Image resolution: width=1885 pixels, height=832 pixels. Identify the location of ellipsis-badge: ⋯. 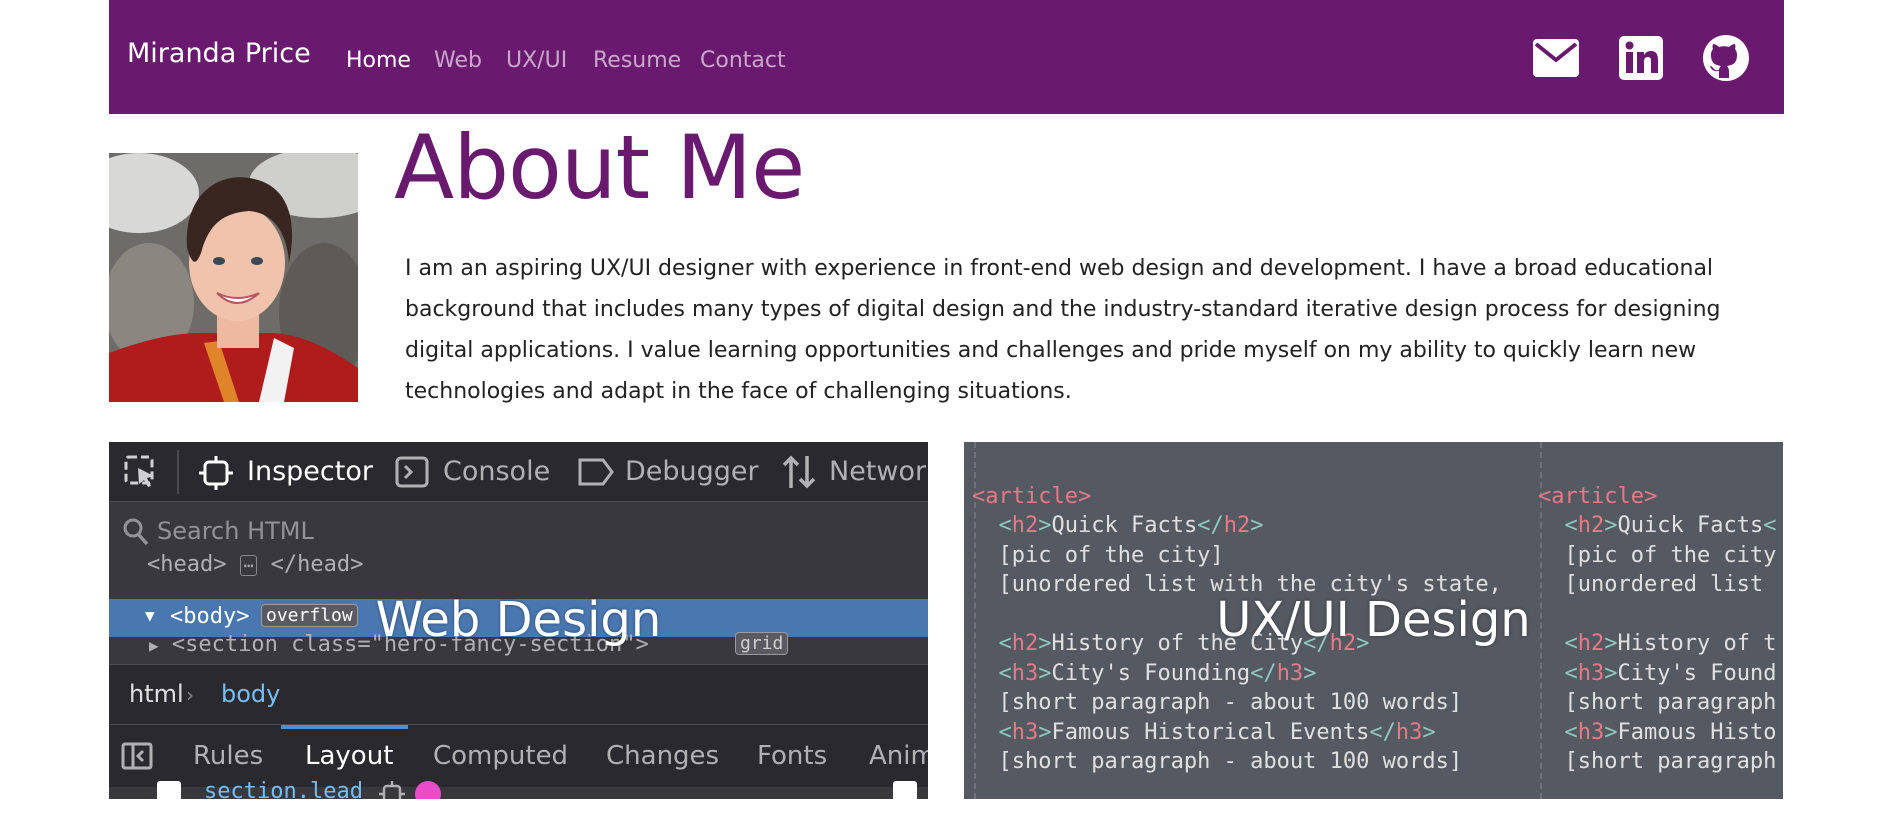
(248, 565).